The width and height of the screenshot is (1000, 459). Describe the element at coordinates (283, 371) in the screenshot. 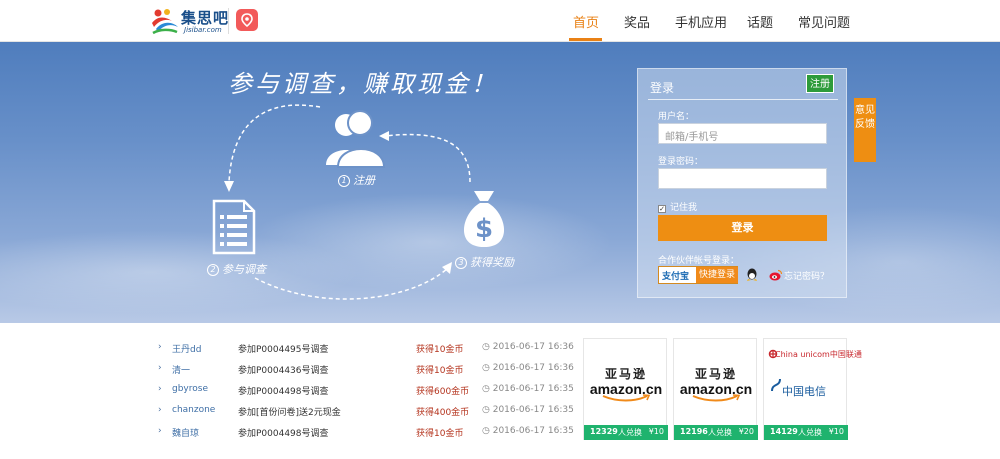

I see `feed-action: 参加P0004436号调查` at that location.